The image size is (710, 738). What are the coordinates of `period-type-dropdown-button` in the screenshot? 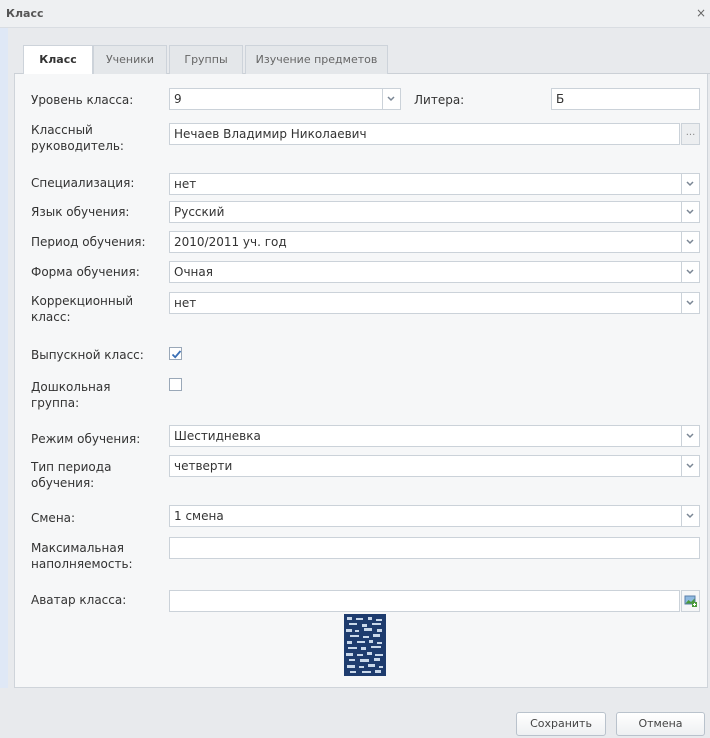 It's located at (691, 466).